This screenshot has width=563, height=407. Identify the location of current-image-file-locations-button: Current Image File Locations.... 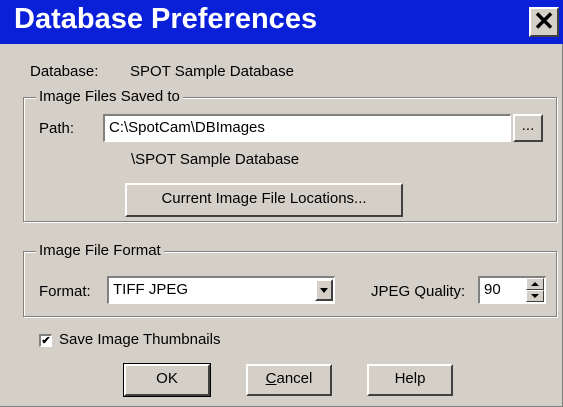
(264, 200).